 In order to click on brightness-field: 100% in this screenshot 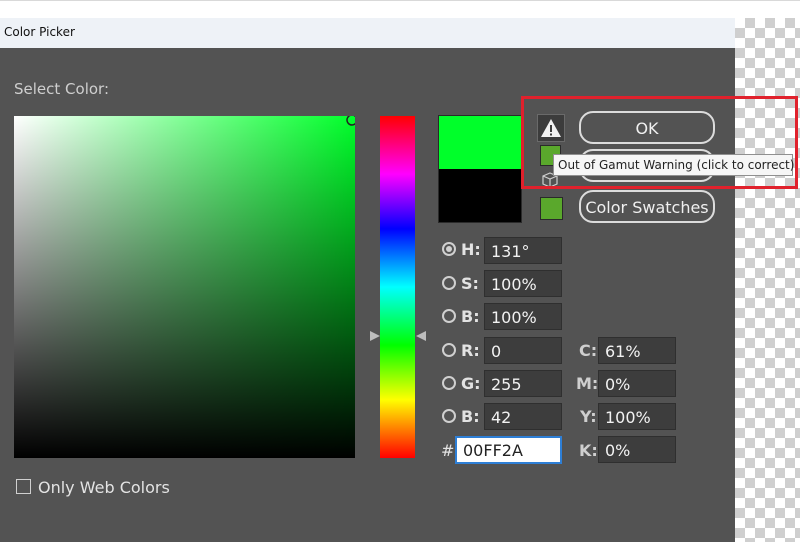, I will do `click(523, 316)`.